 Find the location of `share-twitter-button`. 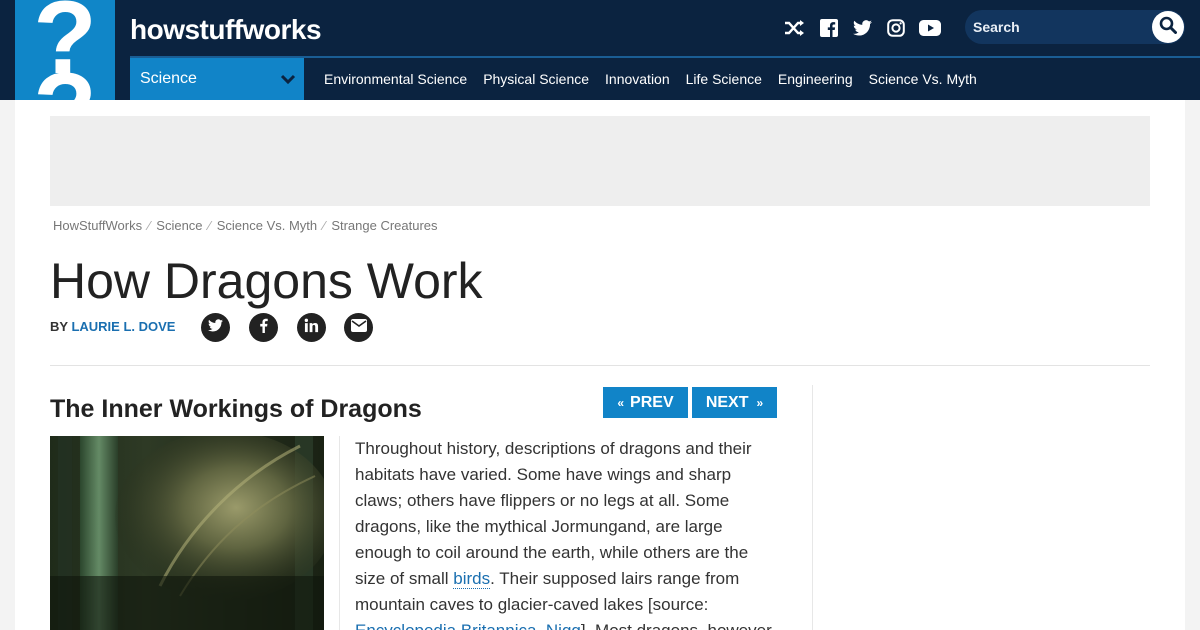

share-twitter-button is located at coordinates (215, 327).